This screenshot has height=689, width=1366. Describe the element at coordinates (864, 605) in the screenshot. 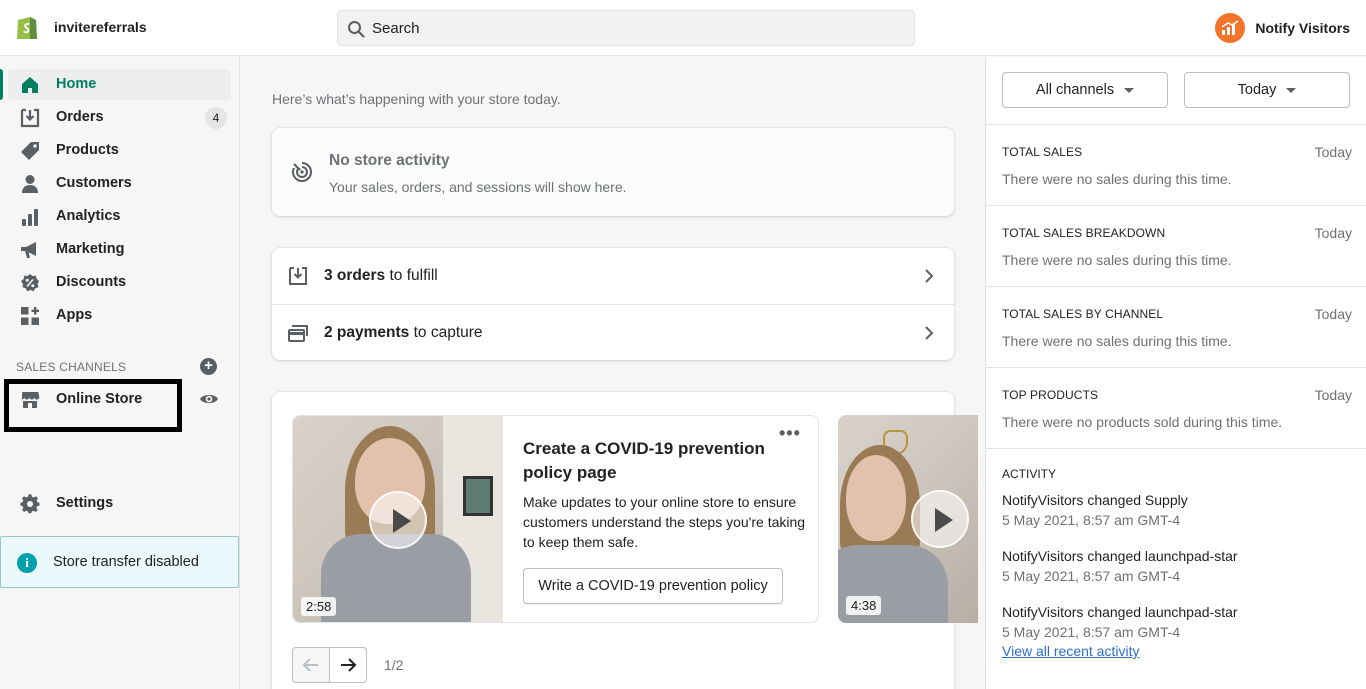

I see `video-duration: 4:38` at that location.